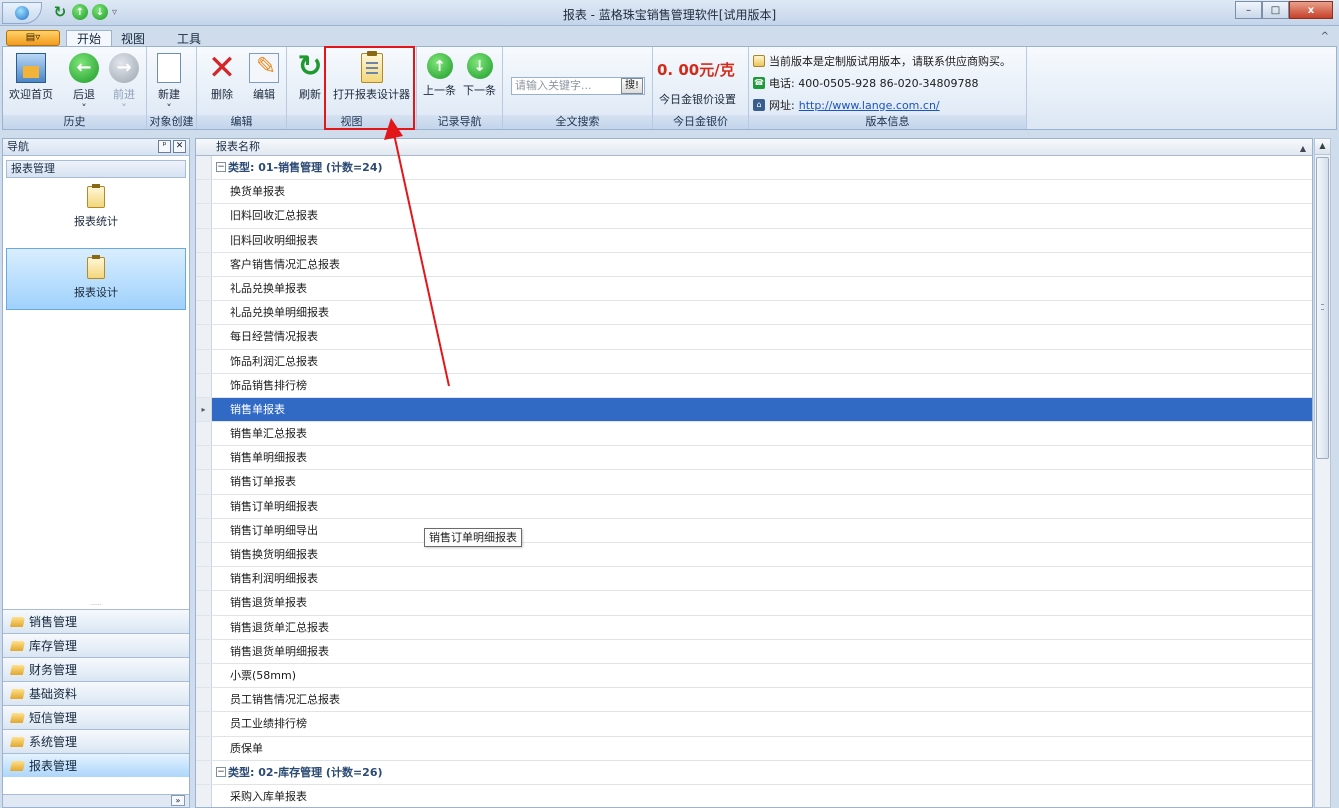 The height and width of the screenshot is (808, 1339). Describe the element at coordinates (31, 76) in the screenshot. I see `home-button: 欢迎首页` at that location.